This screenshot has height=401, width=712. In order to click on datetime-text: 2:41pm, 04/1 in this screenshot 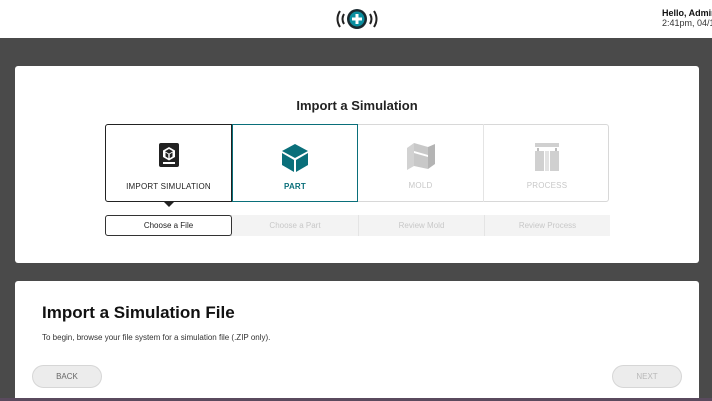, I will do `click(687, 23)`.